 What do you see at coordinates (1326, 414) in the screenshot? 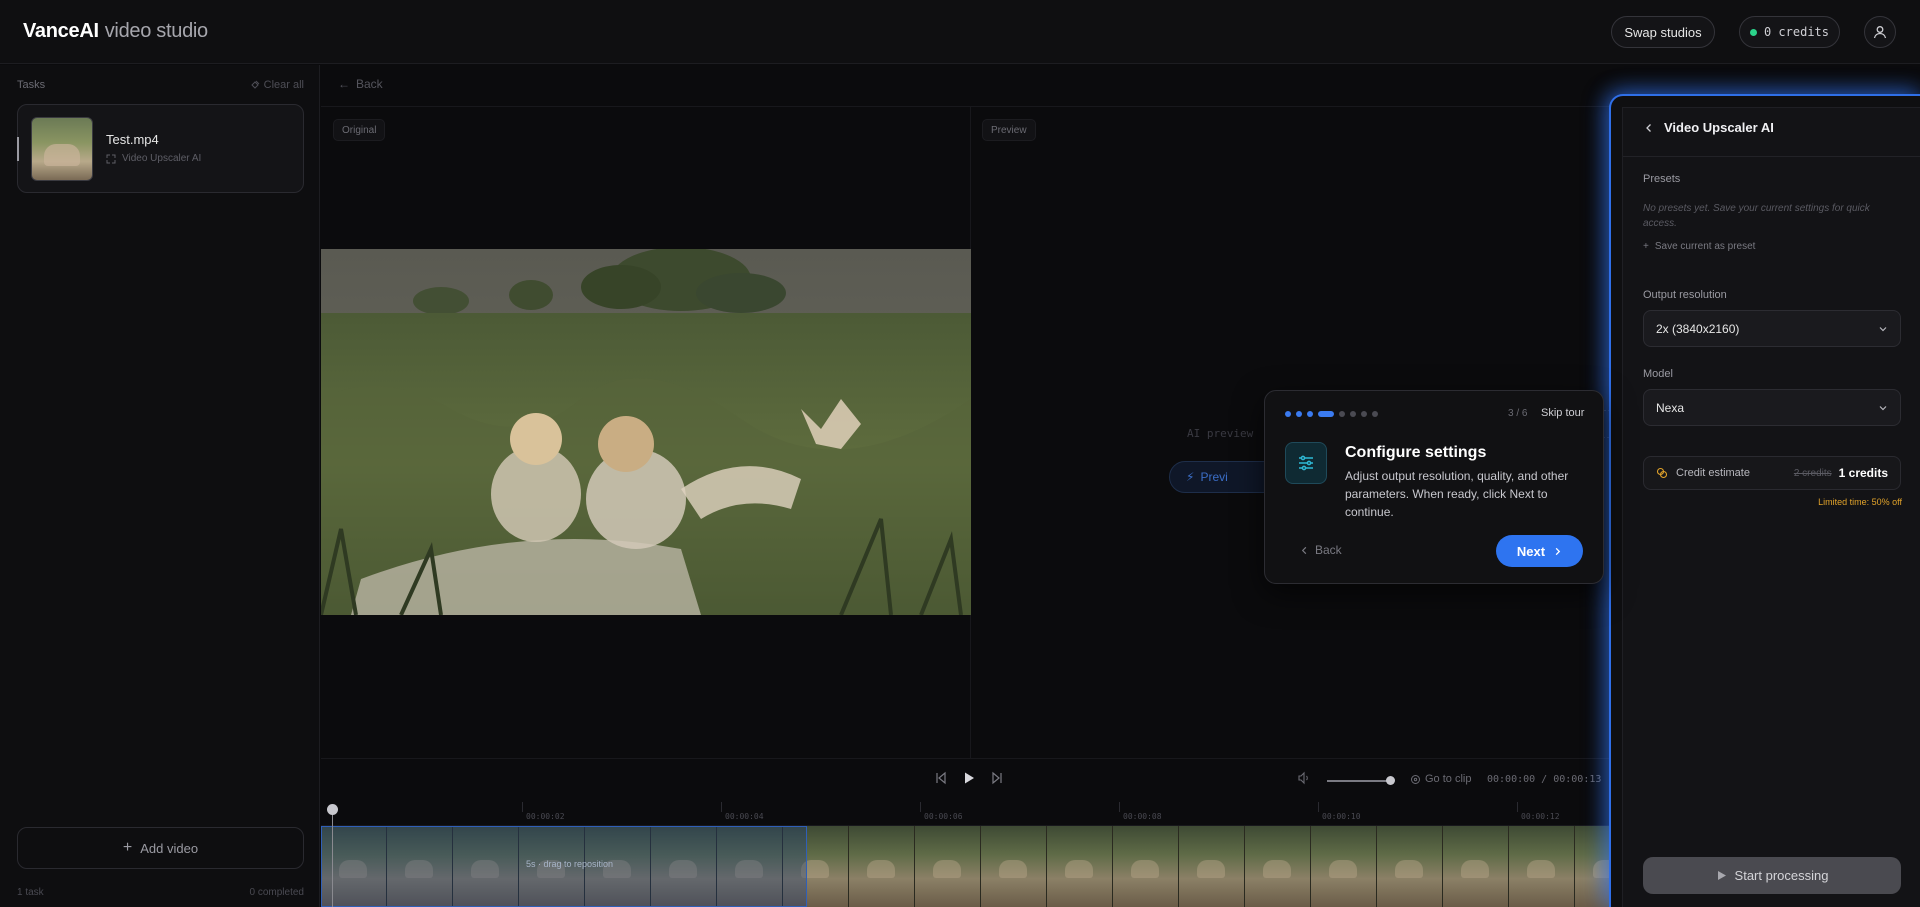
I see `tour-dot-active` at bounding box center [1326, 414].